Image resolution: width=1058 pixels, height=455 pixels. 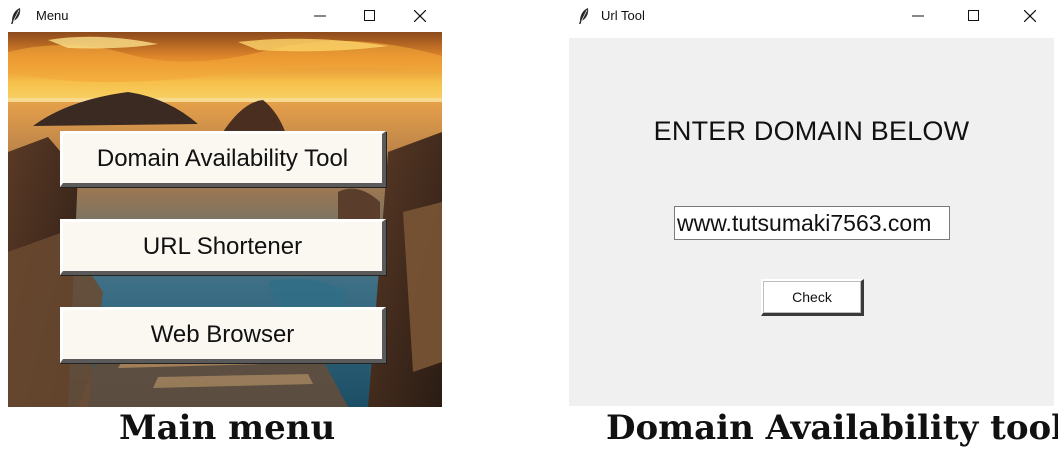 I want to click on enter-domain-heading: ENTER DOMAIN BELOW, so click(x=811, y=131).